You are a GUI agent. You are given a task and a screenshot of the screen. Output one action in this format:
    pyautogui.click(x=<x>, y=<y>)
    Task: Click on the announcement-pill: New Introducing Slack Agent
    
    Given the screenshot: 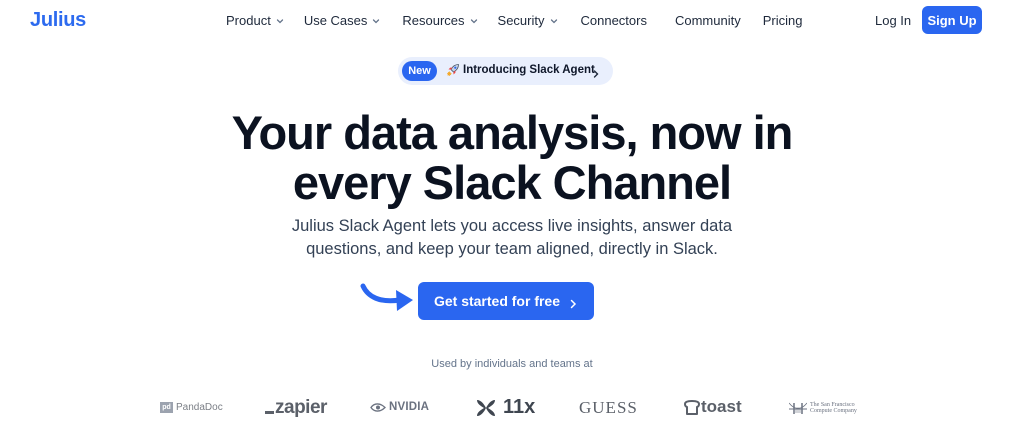 What is the action you would take?
    pyautogui.click(x=505, y=71)
    